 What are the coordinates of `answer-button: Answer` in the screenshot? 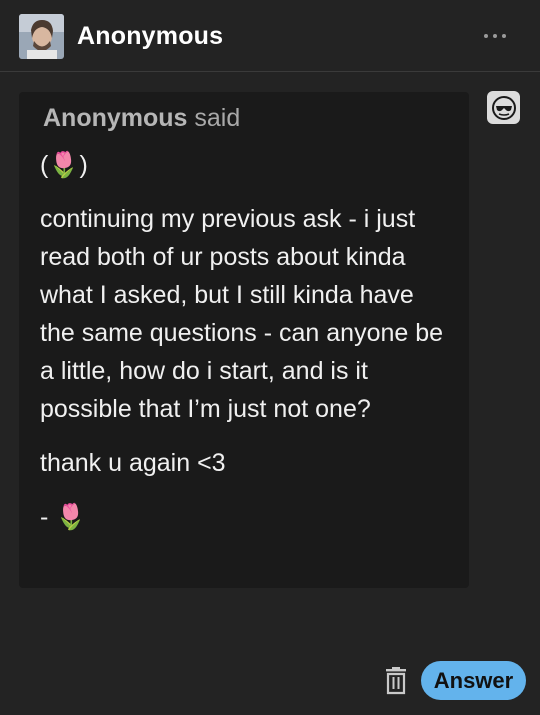 It's located at (473, 680).